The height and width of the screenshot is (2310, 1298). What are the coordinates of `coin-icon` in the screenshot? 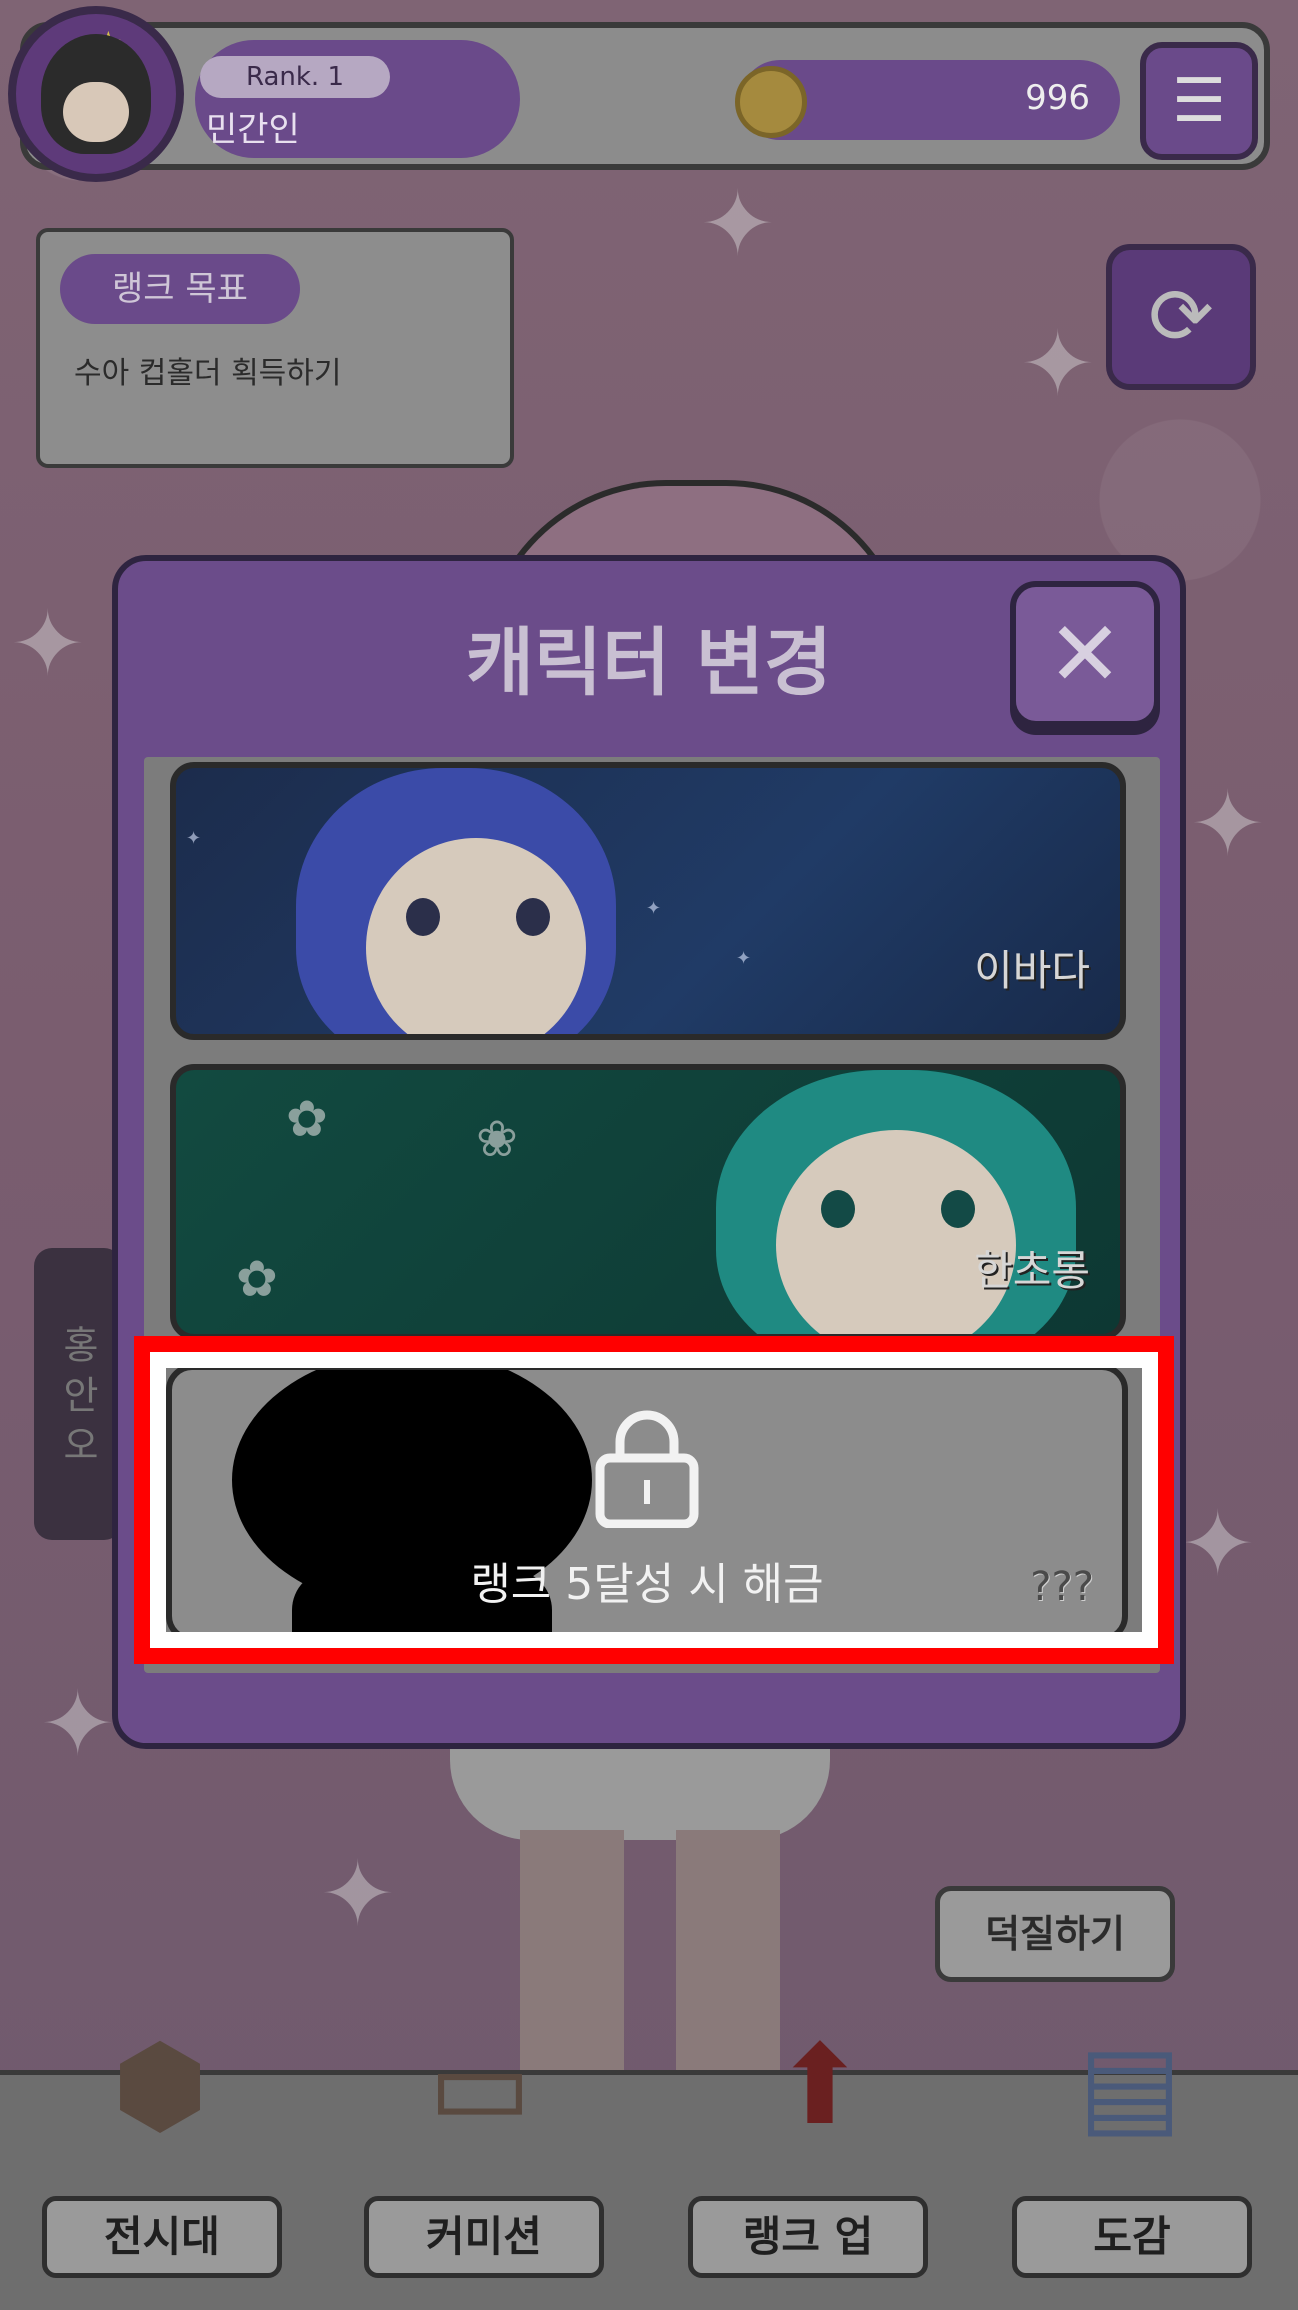 It's located at (771, 102).